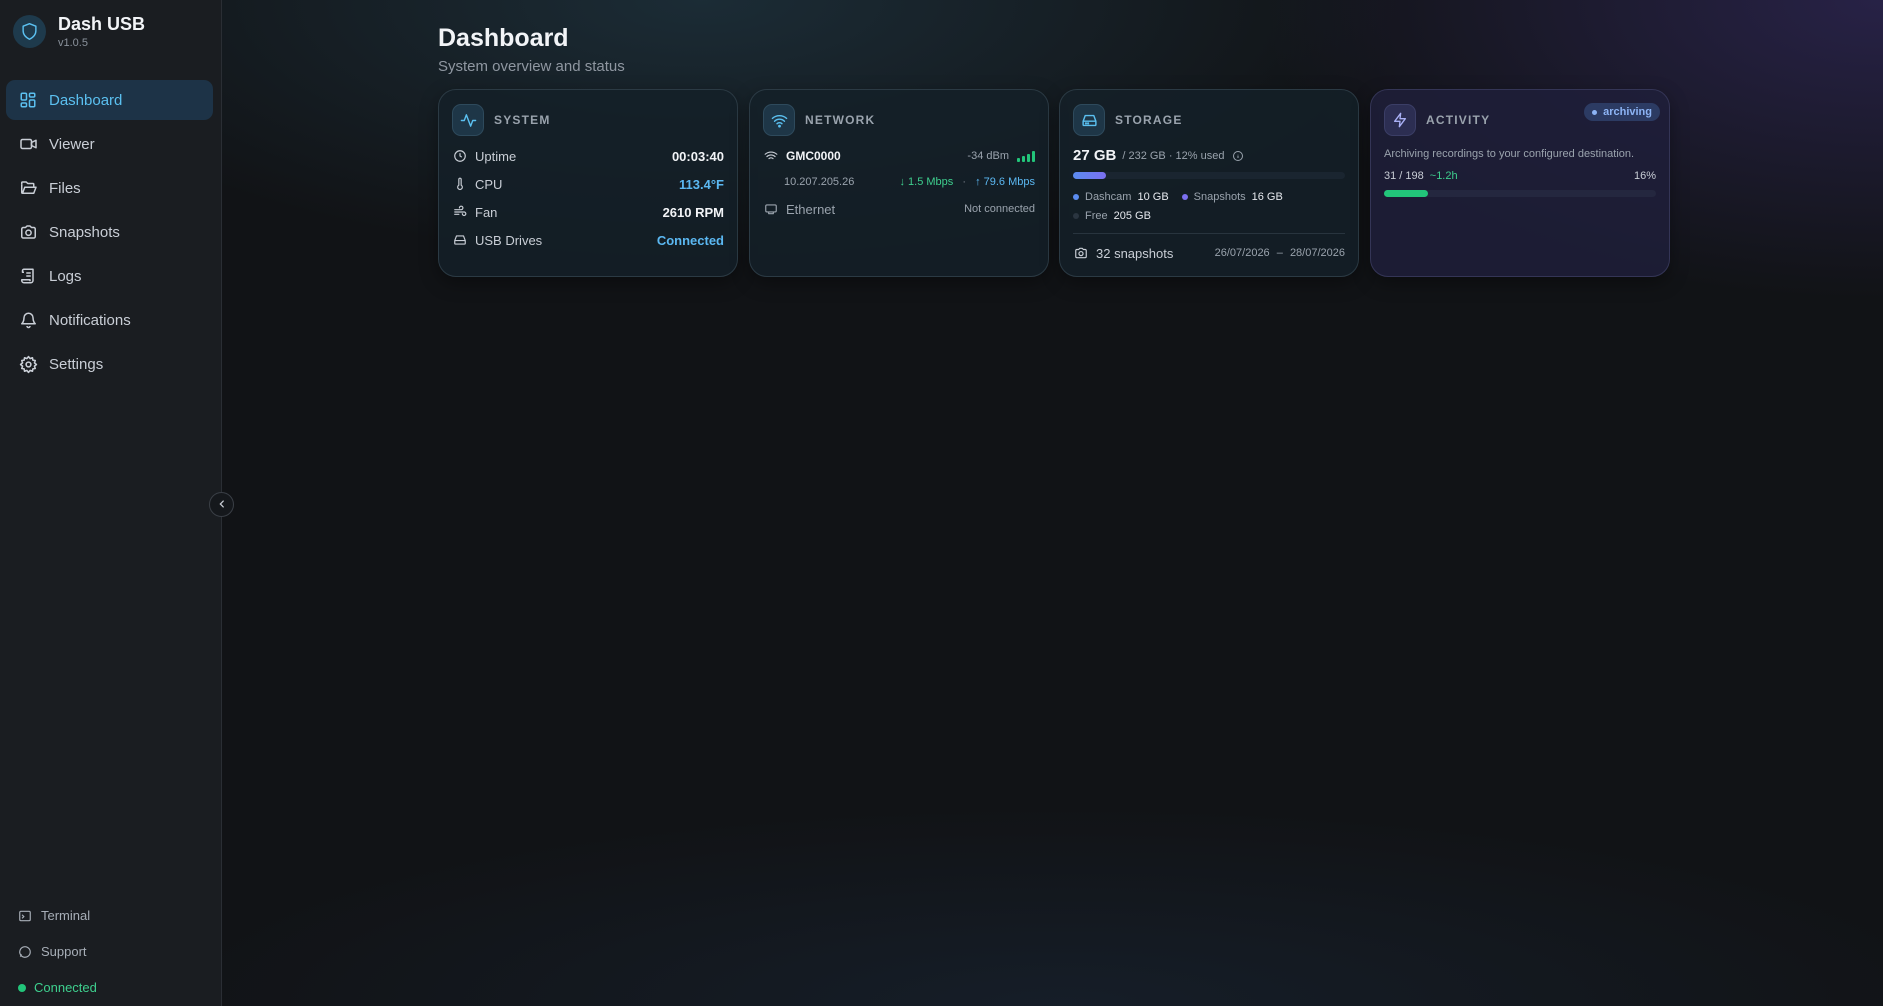 The height and width of the screenshot is (1006, 1883). What do you see at coordinates (1595, 112) in the screenshot?
I see `badge-dot` at bounding box center [1595, 112].